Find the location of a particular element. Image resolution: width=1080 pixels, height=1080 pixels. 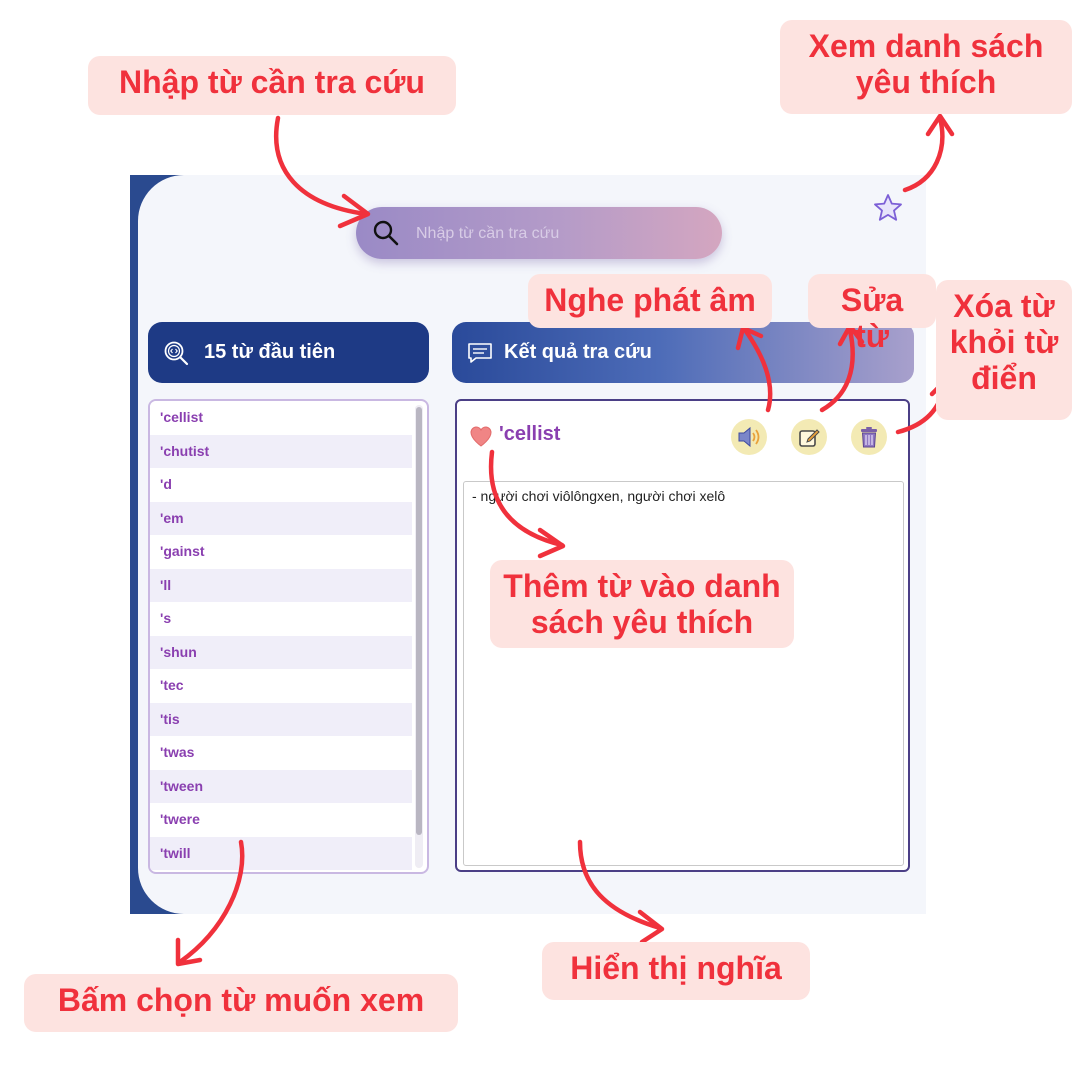

word-list-item: 'twas is located at coordinates (281, 753).